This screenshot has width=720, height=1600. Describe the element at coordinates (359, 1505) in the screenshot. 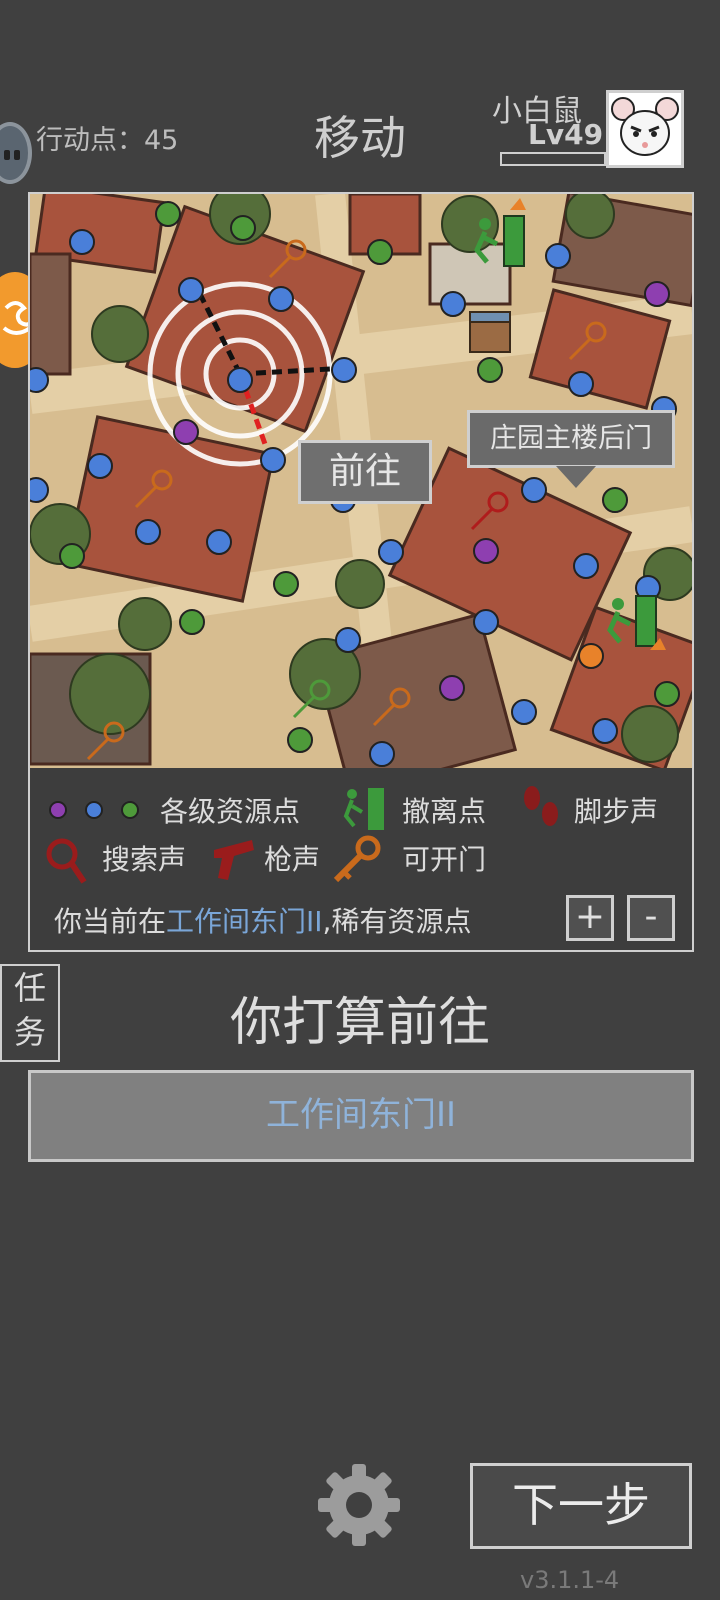

I see `settings-gear-icon` at that location.